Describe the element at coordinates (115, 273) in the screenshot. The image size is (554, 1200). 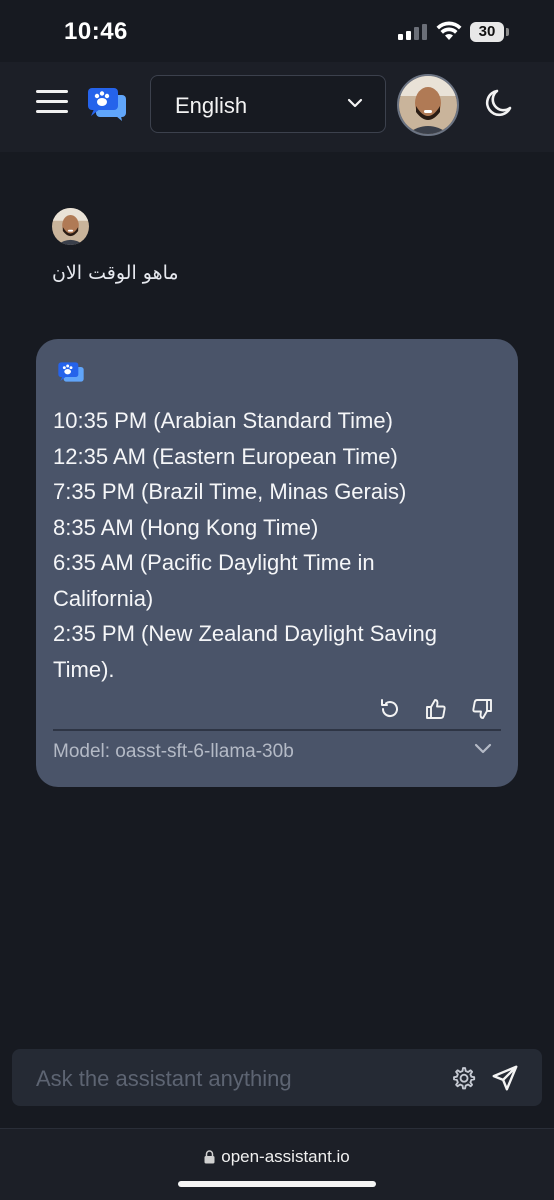
I see `user-message-text: ماهو الوقت الان` at that location.